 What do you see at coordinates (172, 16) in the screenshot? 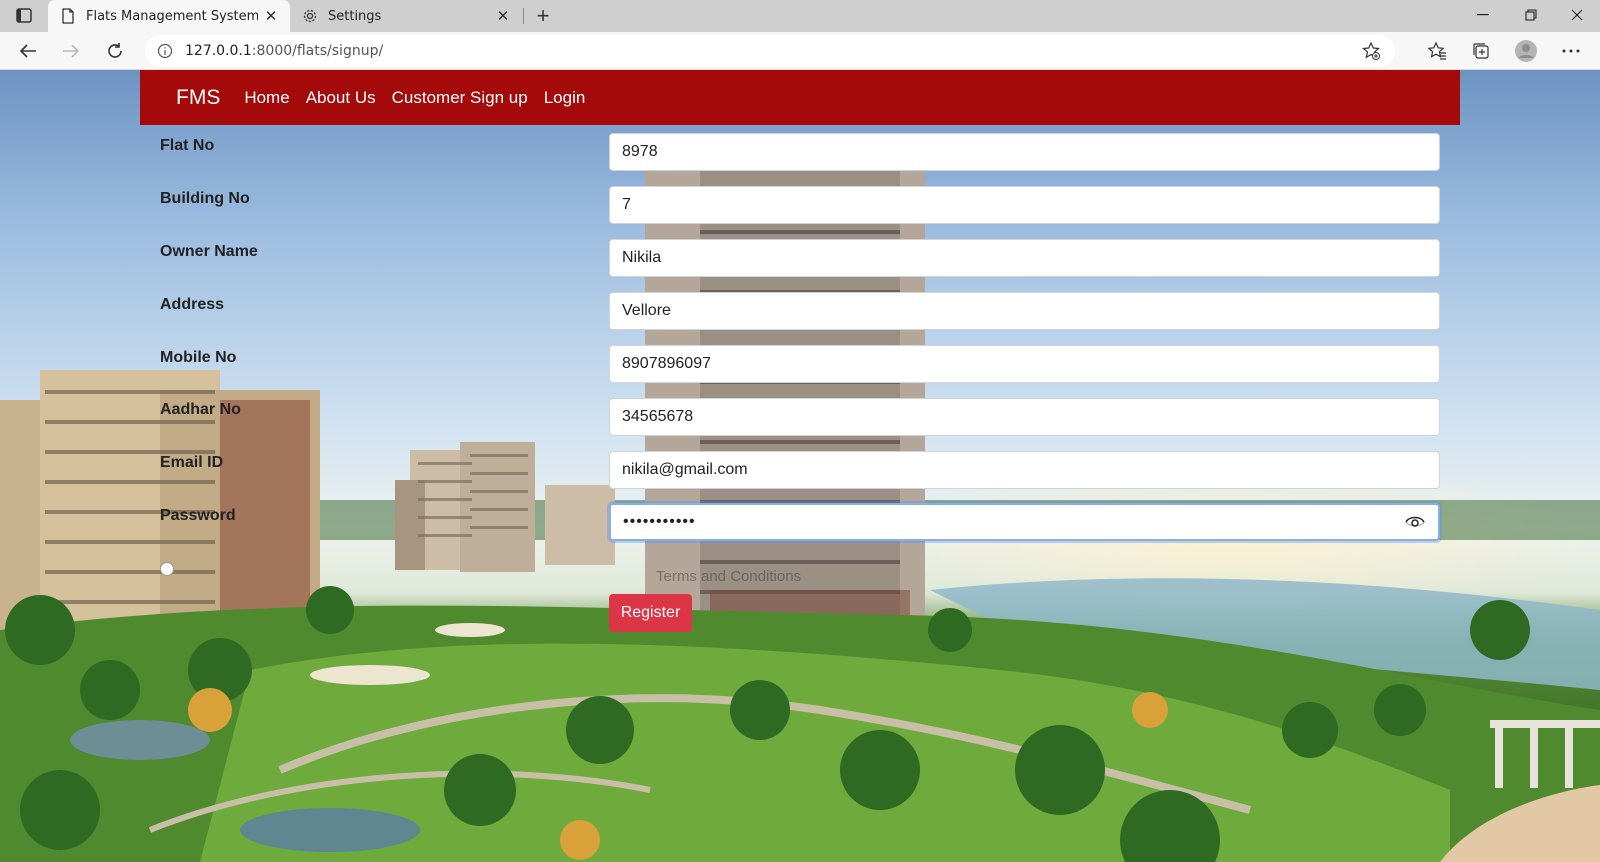
I see `tab-title: Flats Management System` at bounding box center [172, 16].